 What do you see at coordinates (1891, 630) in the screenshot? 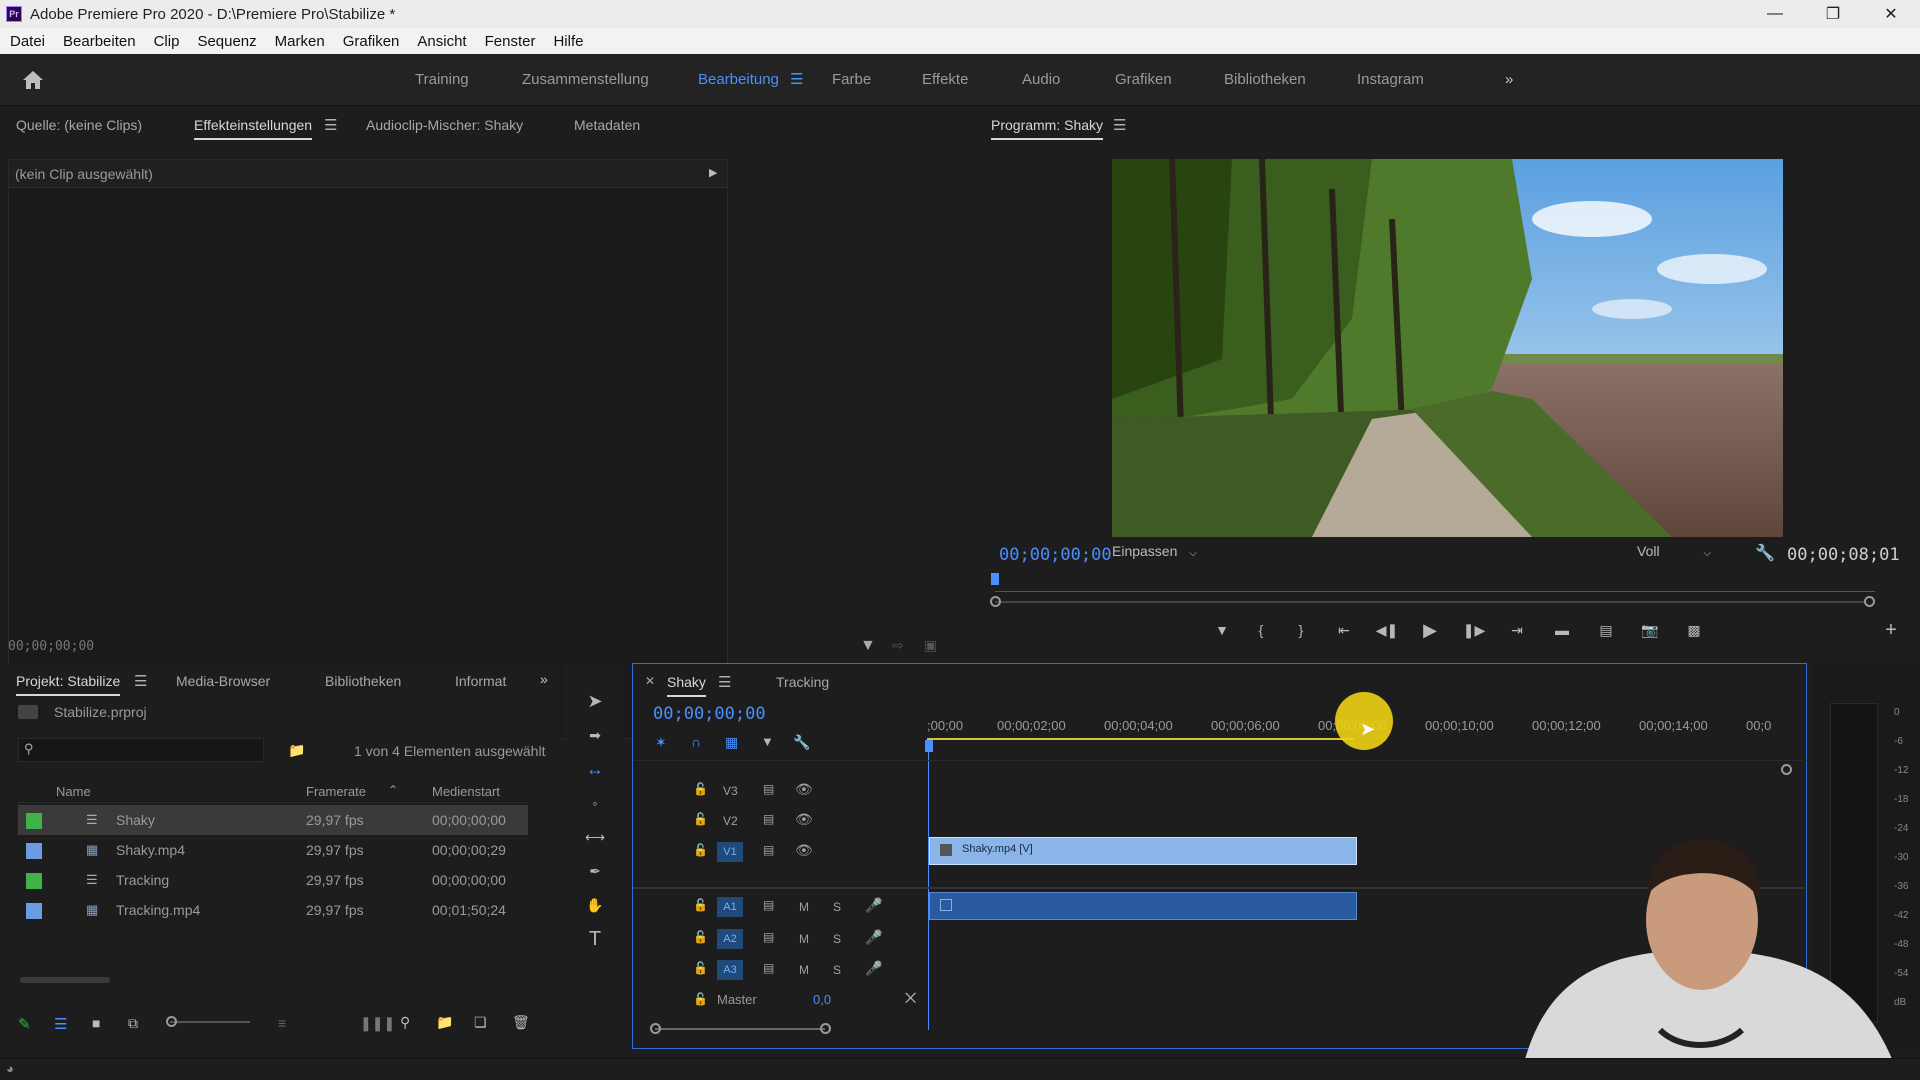
I see `button-editor-plus-icon: +` at bounding box center [1891, 630].